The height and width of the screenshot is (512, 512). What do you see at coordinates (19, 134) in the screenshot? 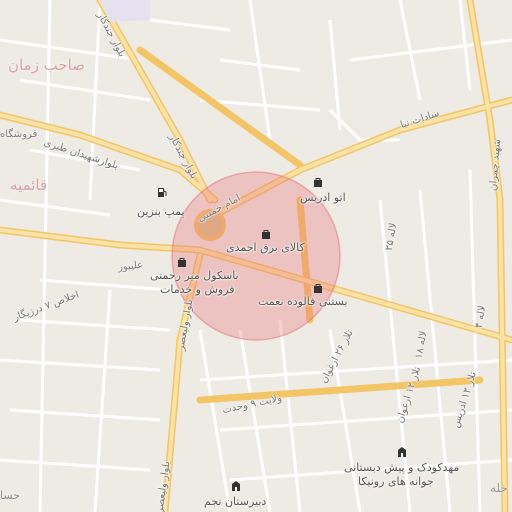
I see `street-label-furoshgah: فروشگاه` at bounding box center [19, 134].